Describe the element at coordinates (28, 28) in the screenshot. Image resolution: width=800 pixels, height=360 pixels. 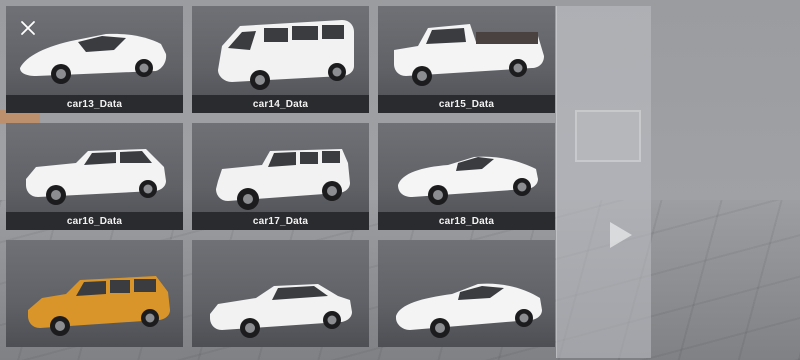
I see `close-icon` at that location.